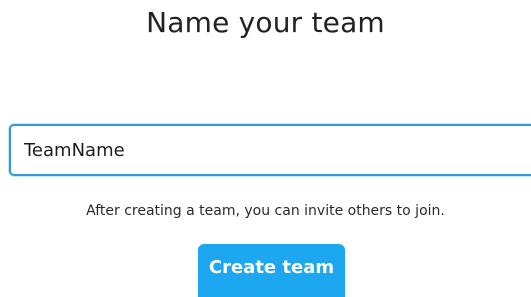 The image size is (531, 297). What do you see at coordinates (265, 22) in the screenshot?
I see `page-title: Name your team` at bounding box center [265, 22].